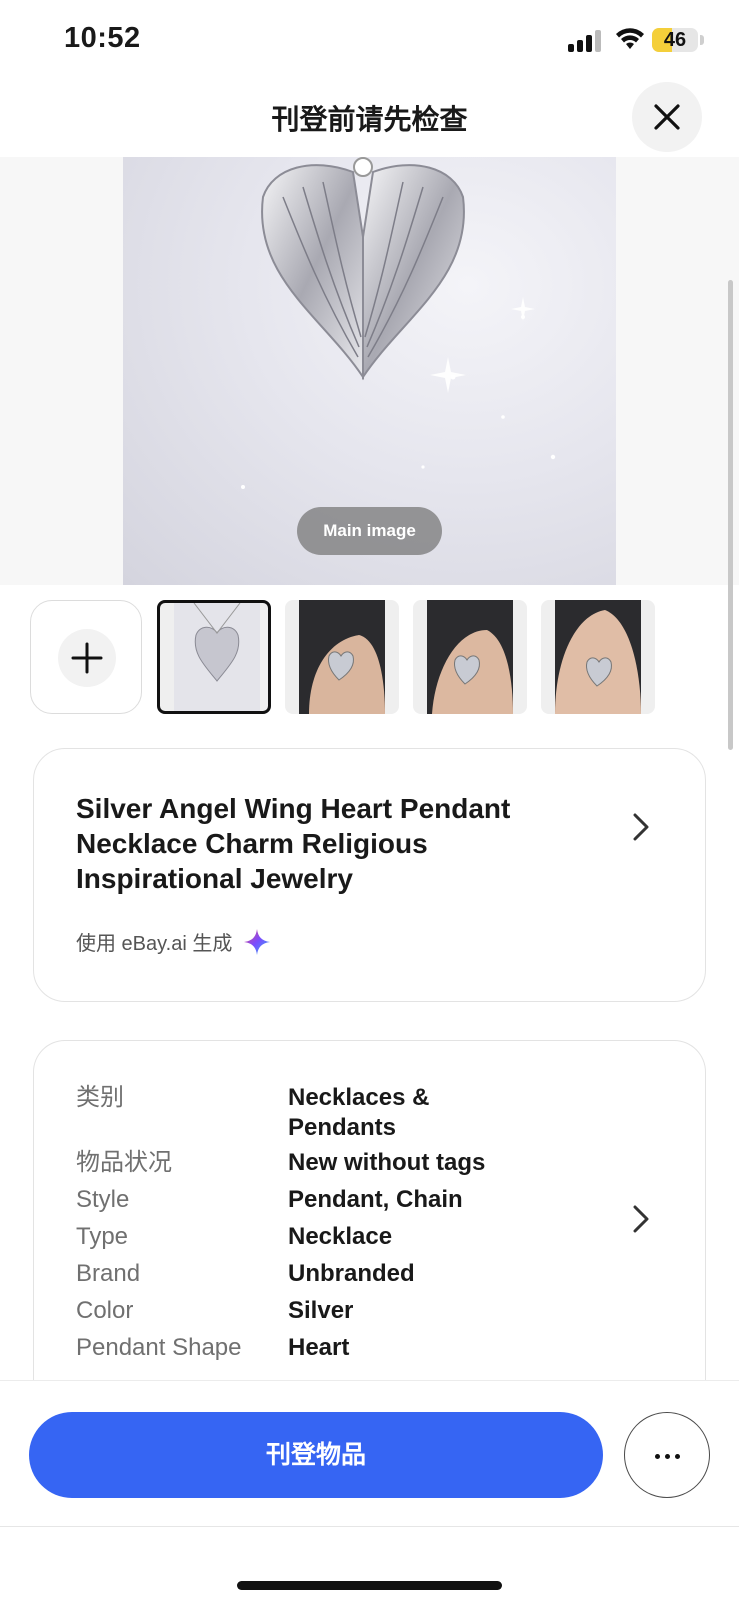 The image size is (739, 1600). I want to click on detail-key: 类别, so click(100, 1097).